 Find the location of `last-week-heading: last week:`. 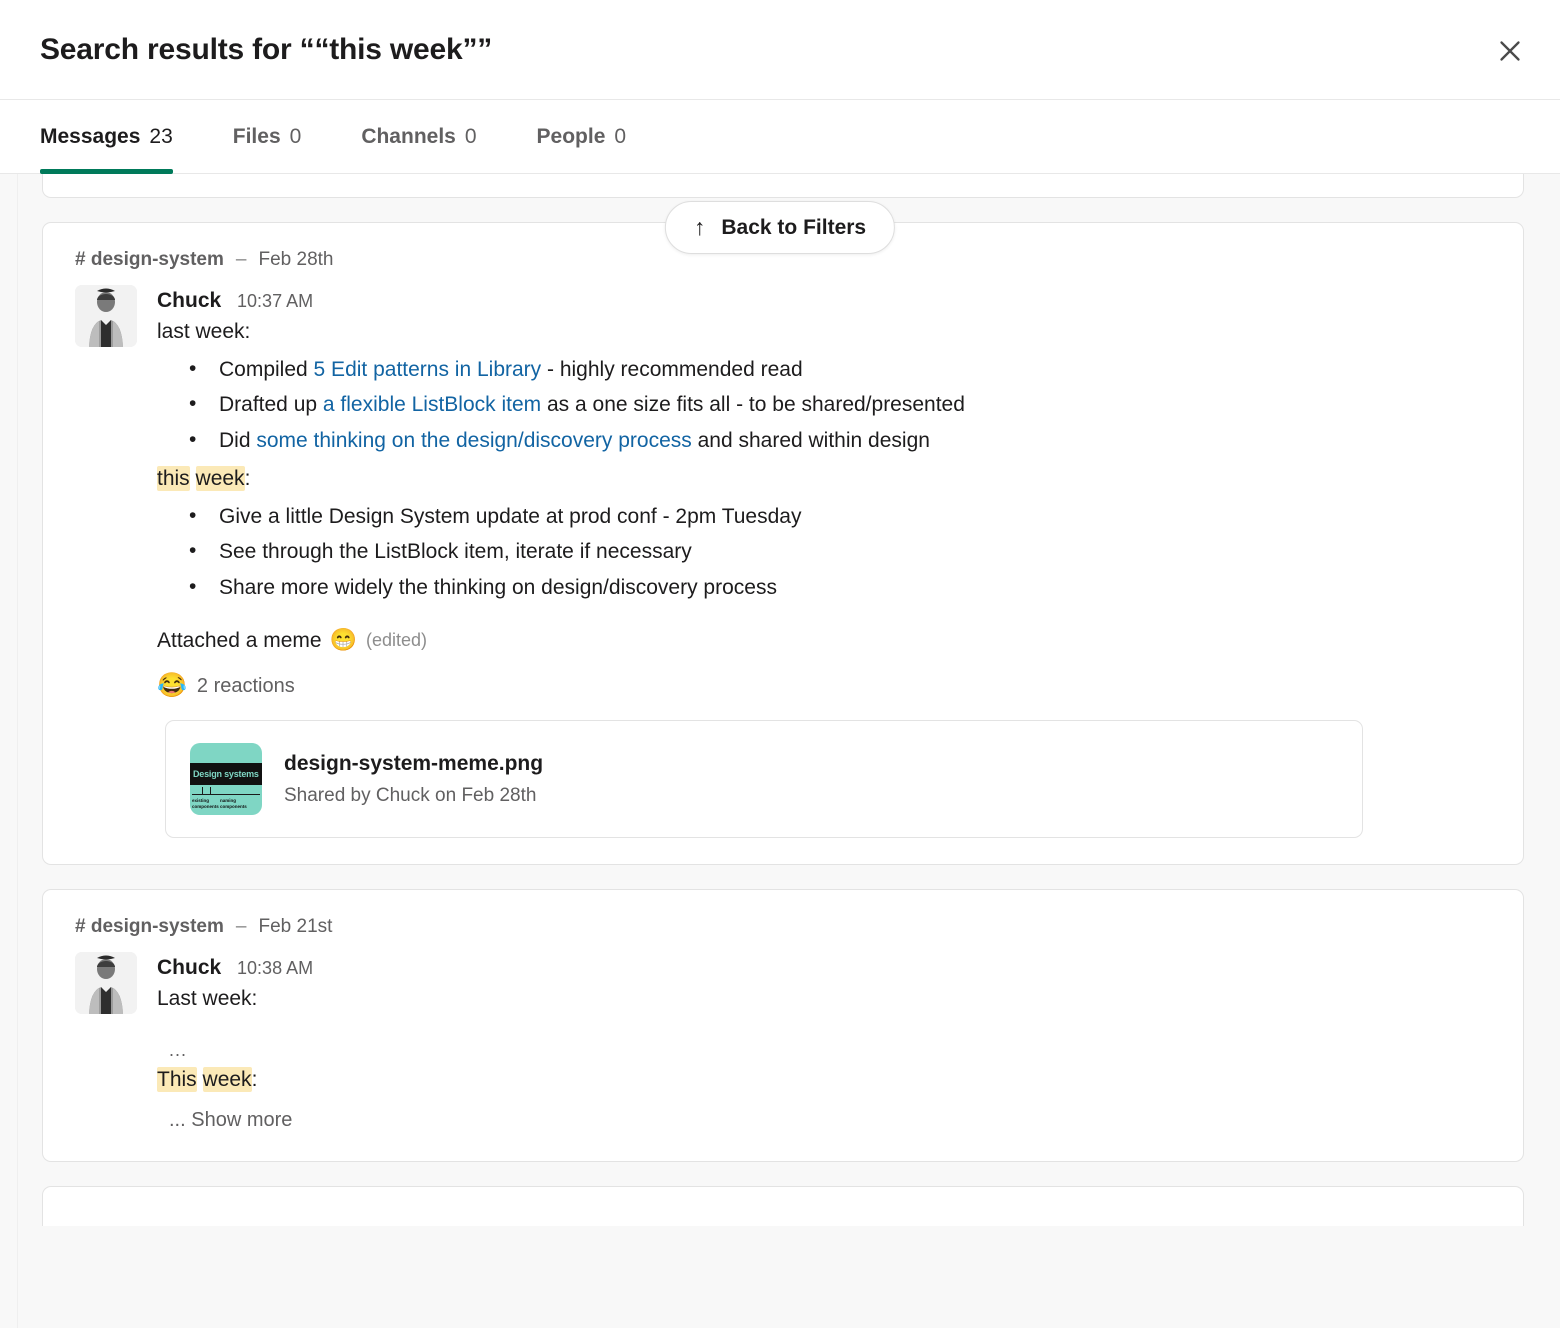

last-week-heading: last week: is located at coordinates (204, 332).